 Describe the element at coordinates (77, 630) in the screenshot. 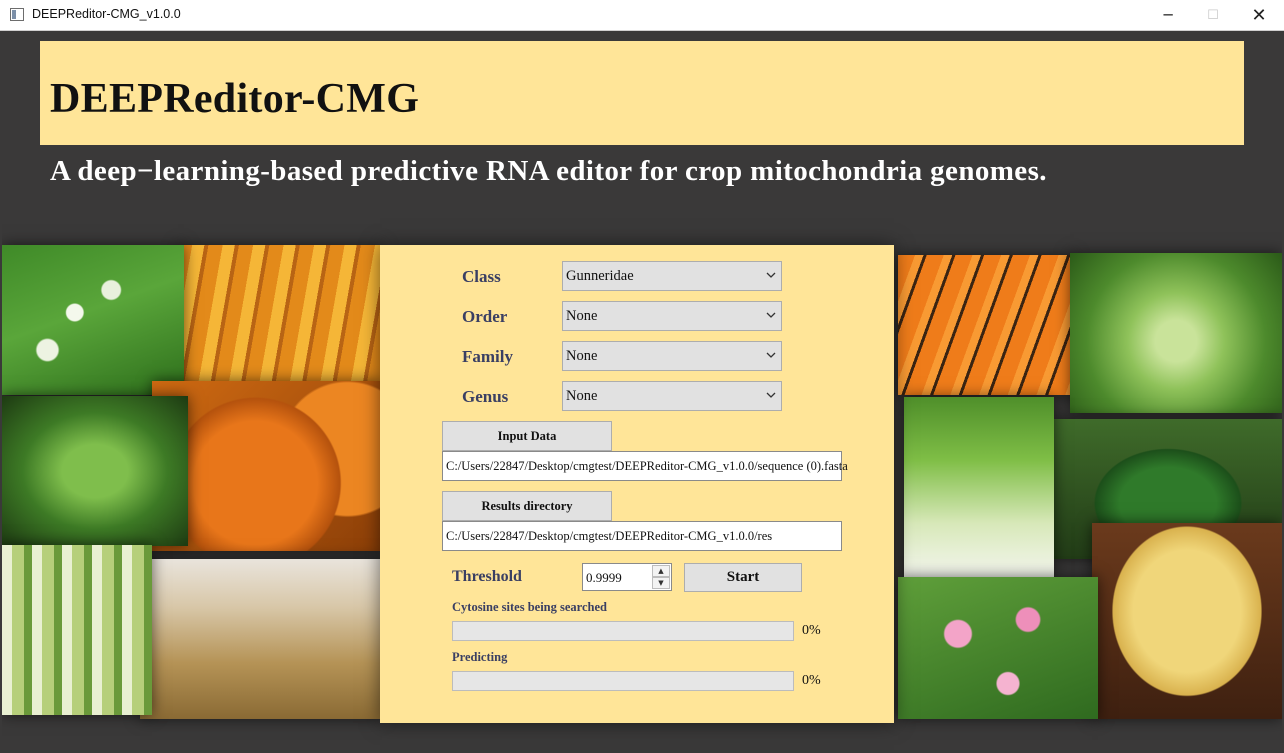

I see `bok-choy-image` at that location.